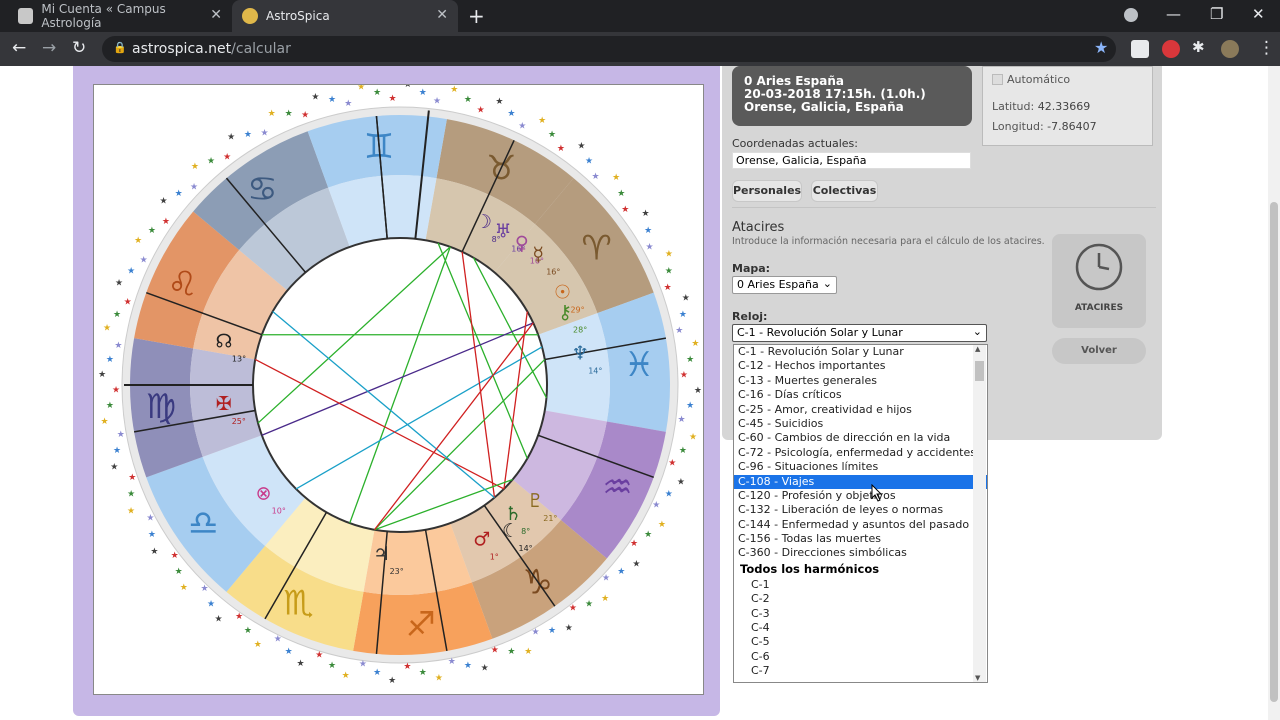 This screenshot has height=720, width=1280. I want to click on scroll-up-icon: ▲, so click(977, 349).